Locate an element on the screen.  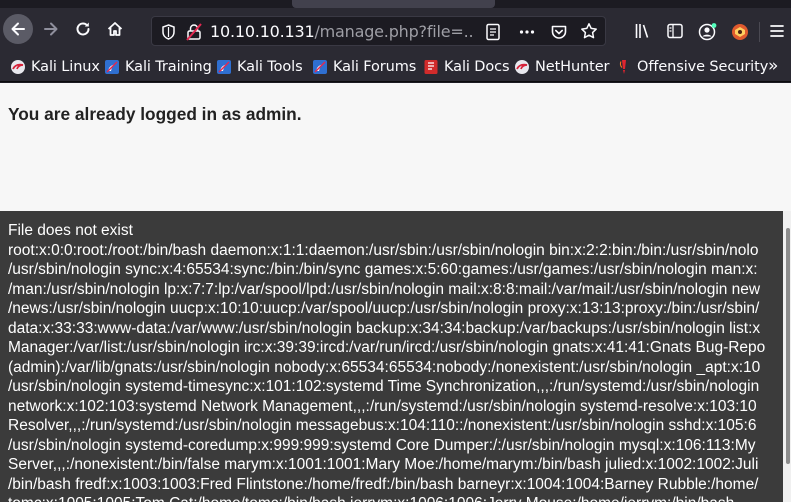
back-button is located at coordinates (18, 29).